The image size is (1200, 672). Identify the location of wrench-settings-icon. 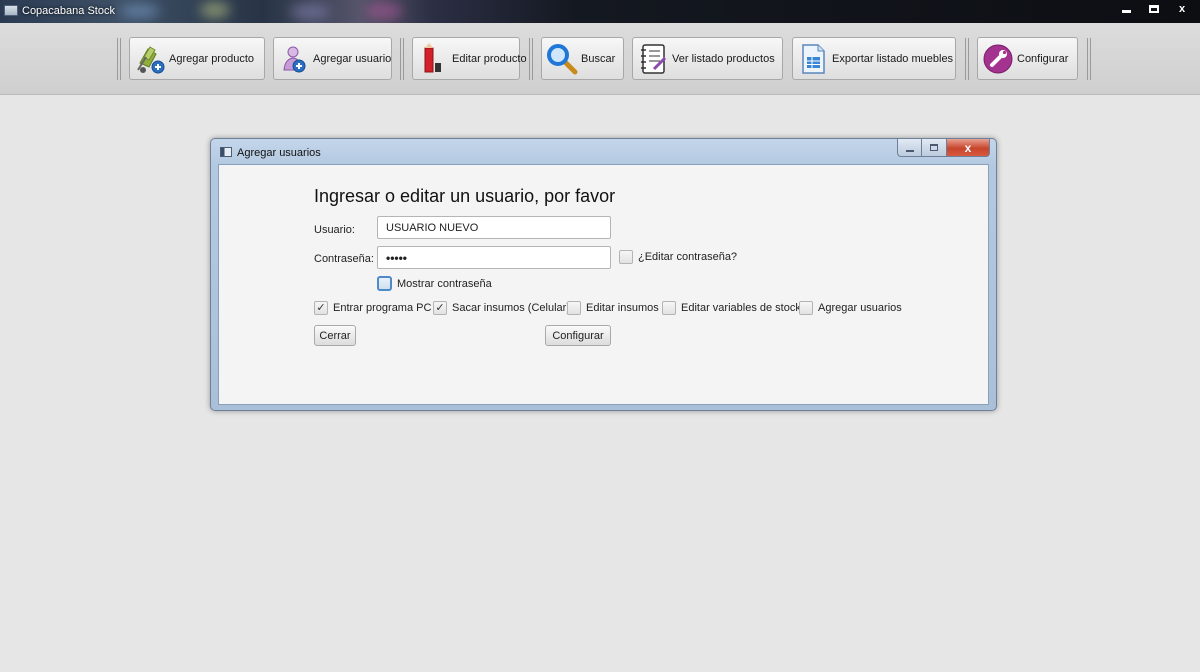
(998, 59).